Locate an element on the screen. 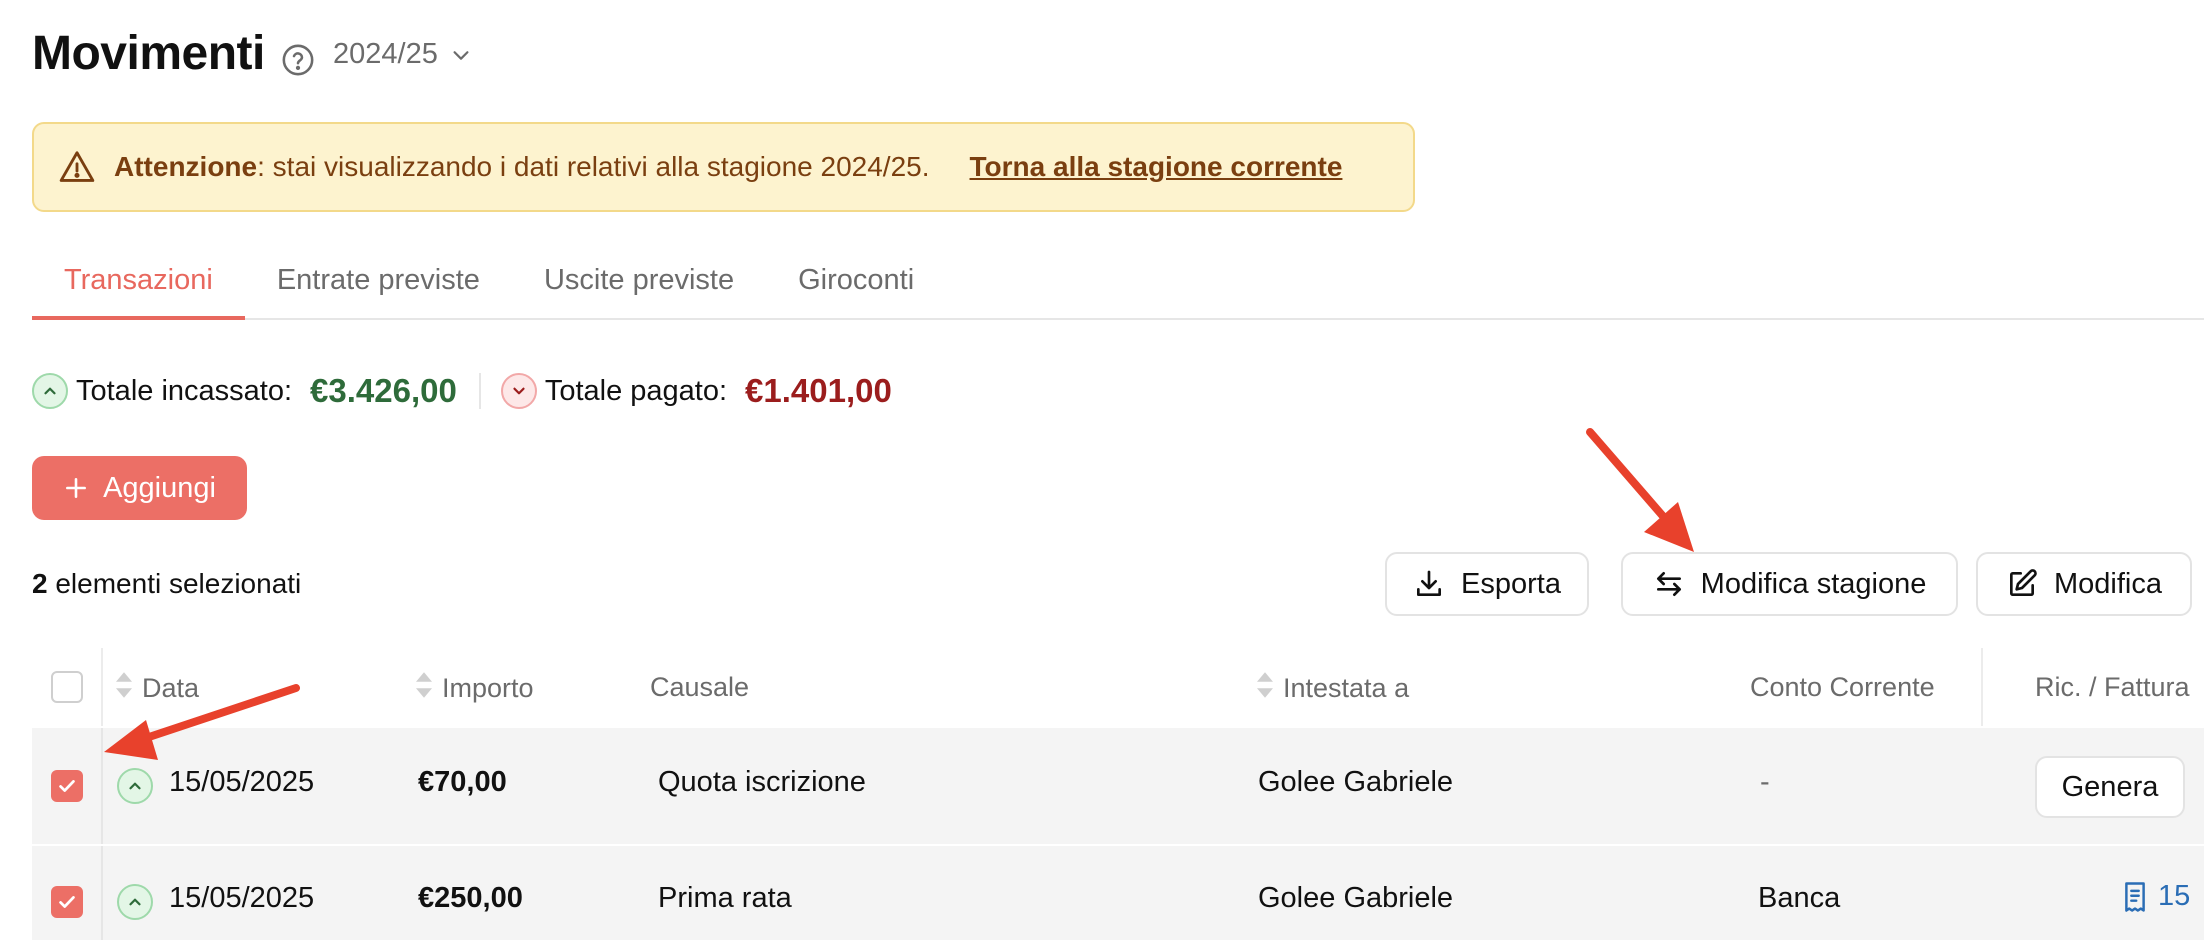 The height and width of the screenshot is (940, 2204). arrow-to-row-checkbox-icon is located at coordinates (202, 722).